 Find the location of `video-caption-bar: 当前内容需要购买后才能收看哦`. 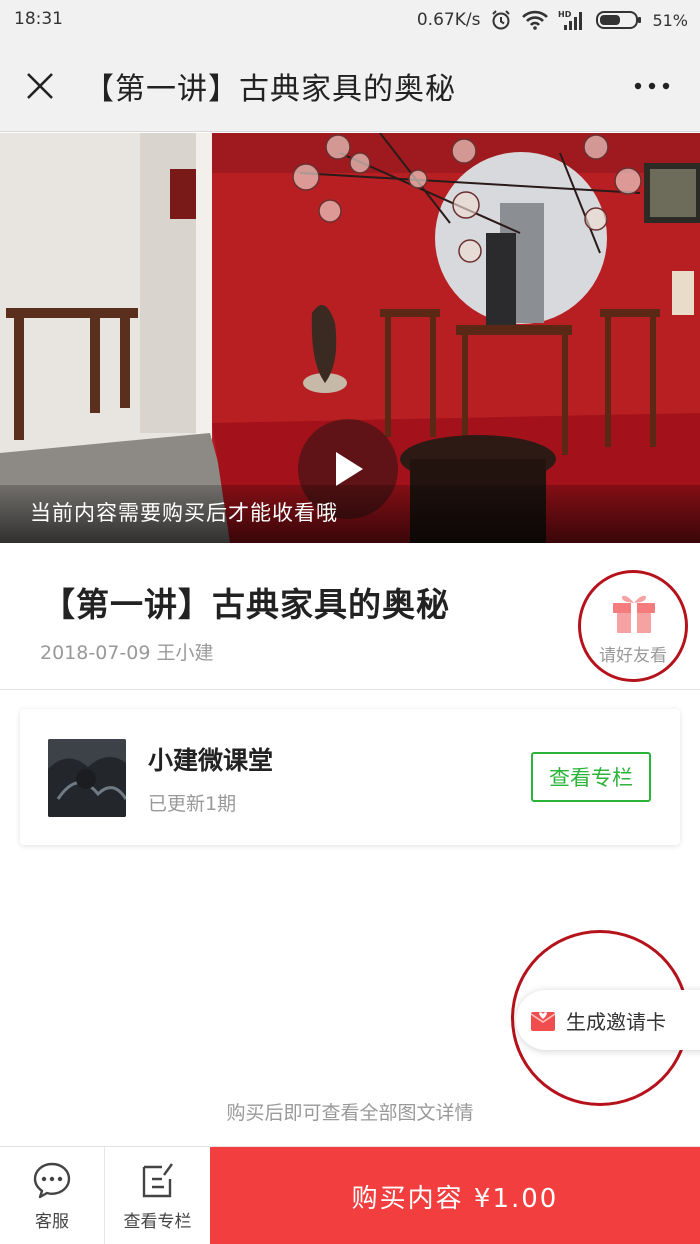

video-caption-bar: 当前内容需要购买后才能收看哦 is located at coordinates (350, 514).